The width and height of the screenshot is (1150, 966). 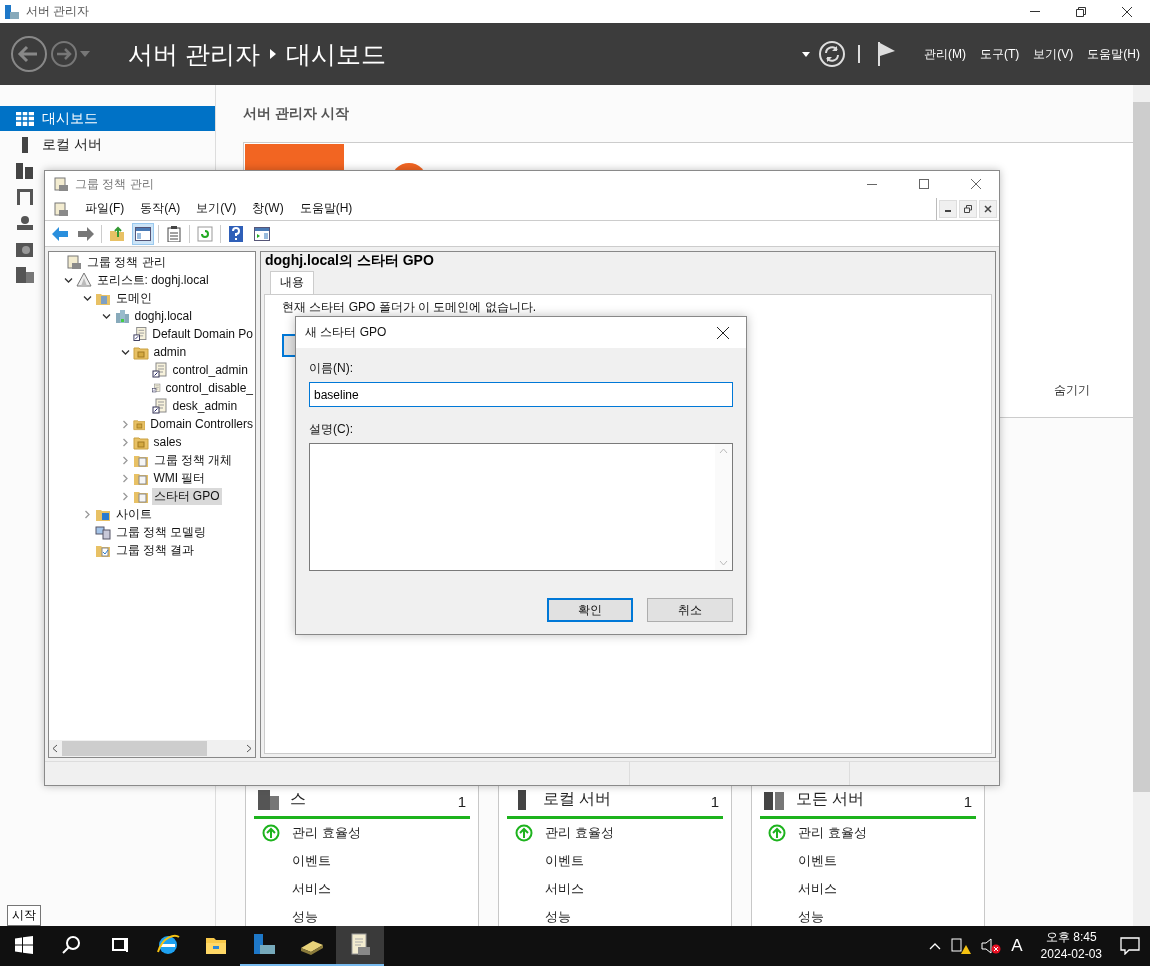 I want to click on tree-item: WMI 필터, so click(x=179, y=478).